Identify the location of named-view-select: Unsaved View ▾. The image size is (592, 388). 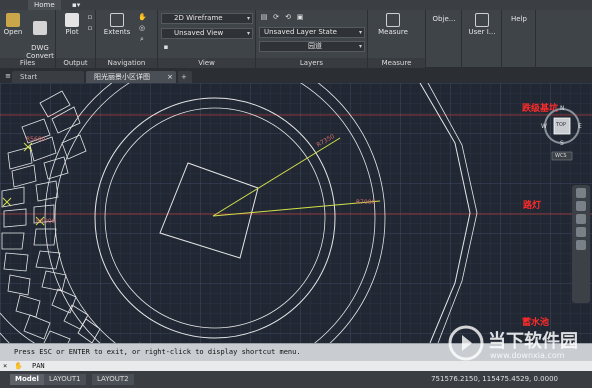
(207, 33).